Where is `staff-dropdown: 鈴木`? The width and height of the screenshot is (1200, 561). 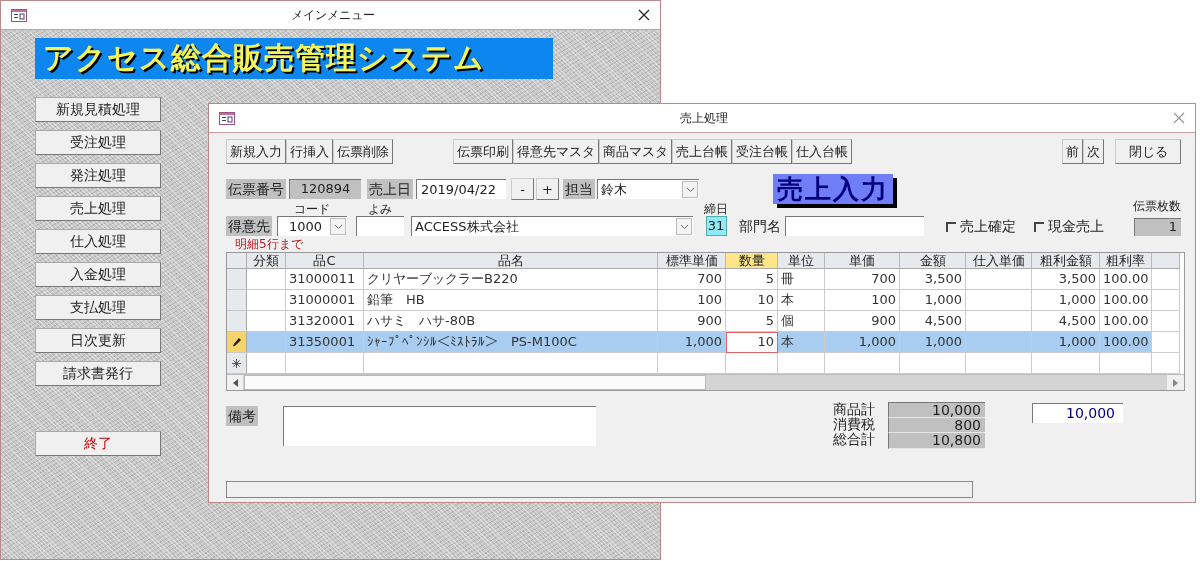
staff-dropdown: 鈴木 is located at coordinates (648, 189).